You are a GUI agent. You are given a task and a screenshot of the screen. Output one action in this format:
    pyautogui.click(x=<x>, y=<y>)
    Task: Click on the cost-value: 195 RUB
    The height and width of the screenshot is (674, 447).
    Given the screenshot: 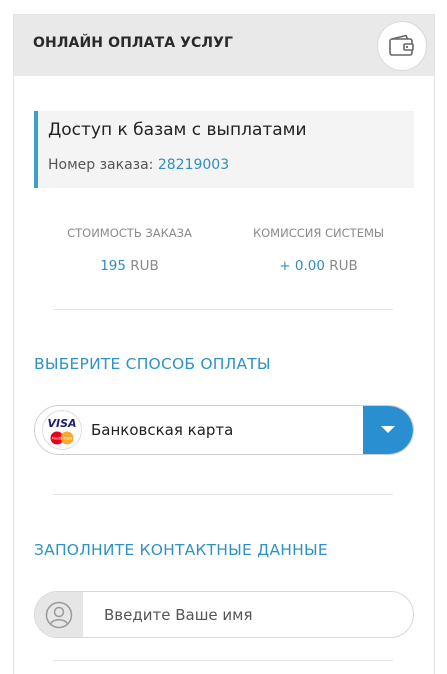 What is the action you would take?
    pyautogui.click(x=129, y=266)
    